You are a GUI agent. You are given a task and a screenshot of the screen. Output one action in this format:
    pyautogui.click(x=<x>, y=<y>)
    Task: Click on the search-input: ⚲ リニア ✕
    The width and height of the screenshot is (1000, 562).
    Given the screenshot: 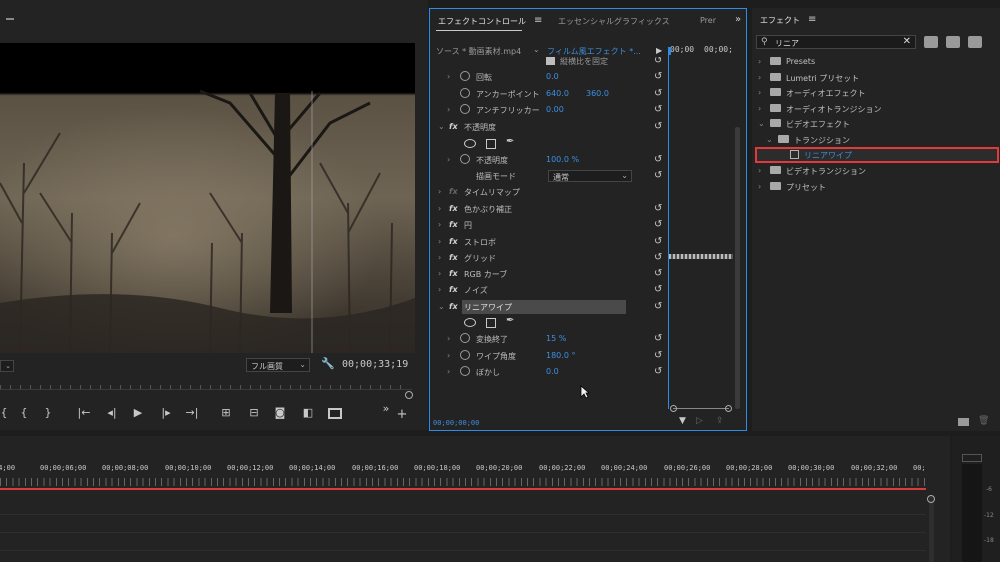 What is the action you would take?
    pyautogui.click(x=836, y=42)
    